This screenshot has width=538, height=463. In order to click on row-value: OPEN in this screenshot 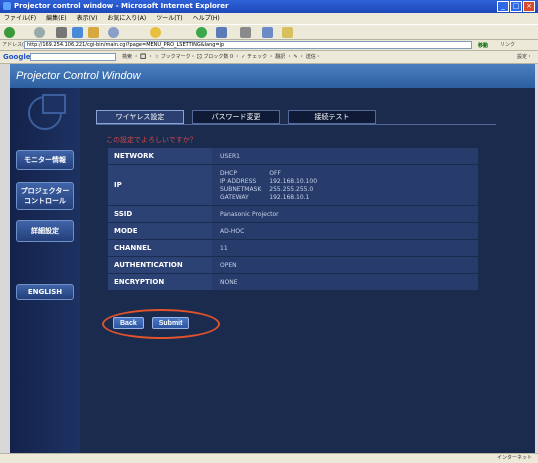, I will do `click(345, 265)`.